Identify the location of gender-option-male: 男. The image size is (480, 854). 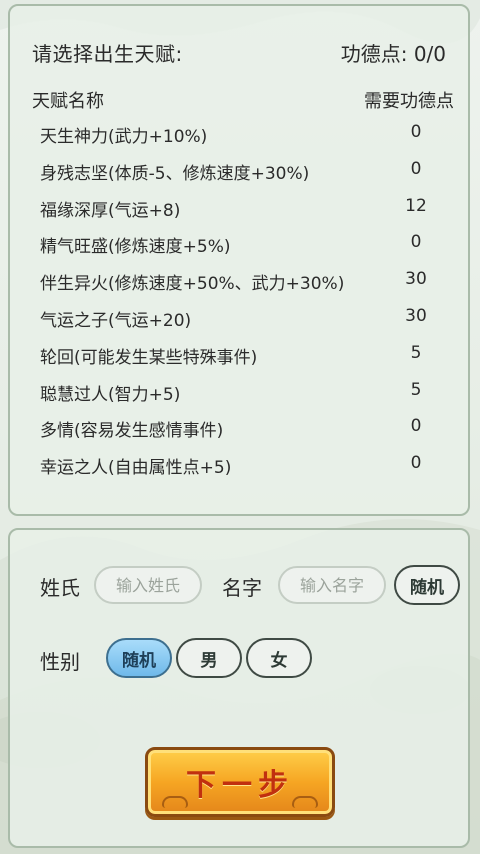
(209, 658).